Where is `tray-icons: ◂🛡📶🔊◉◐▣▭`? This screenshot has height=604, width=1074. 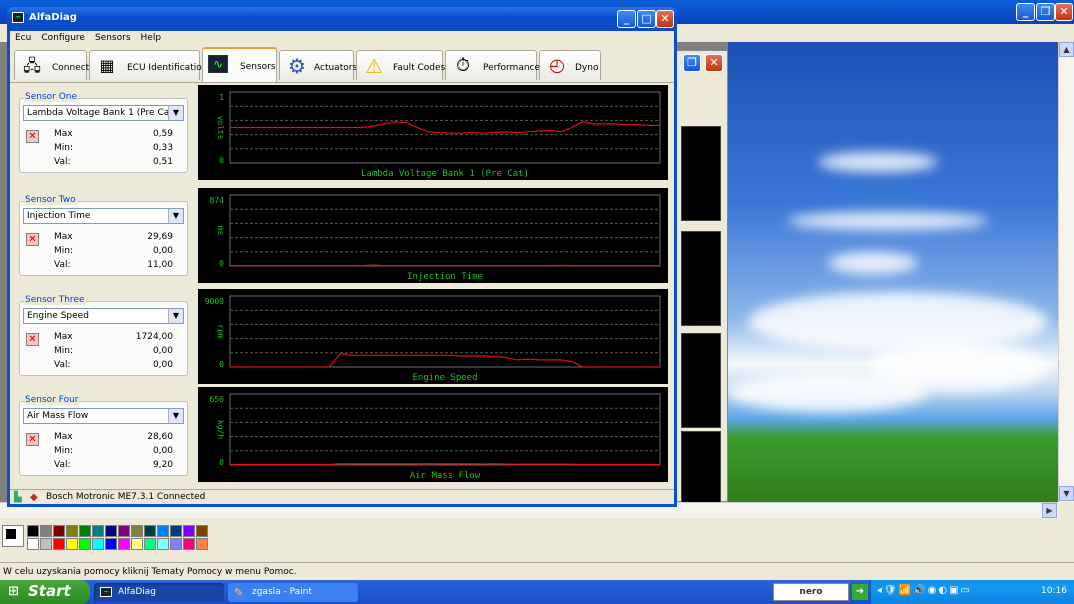 tray-icons: ◂🛡📶🔊◉◐▣▭ is located at coordinates (924, 590).